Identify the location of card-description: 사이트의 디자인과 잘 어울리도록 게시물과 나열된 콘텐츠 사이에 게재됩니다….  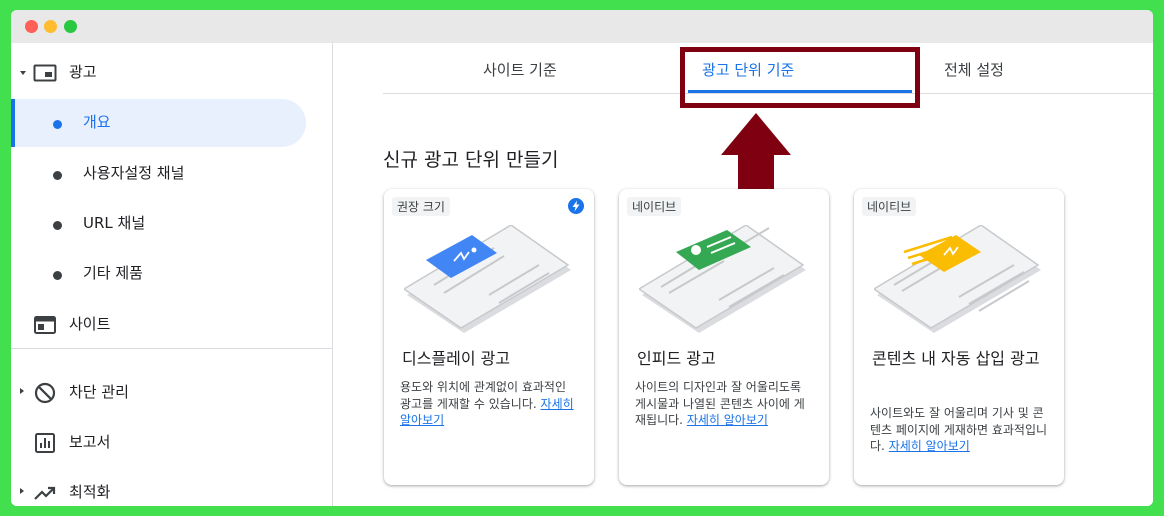
(720, 403).